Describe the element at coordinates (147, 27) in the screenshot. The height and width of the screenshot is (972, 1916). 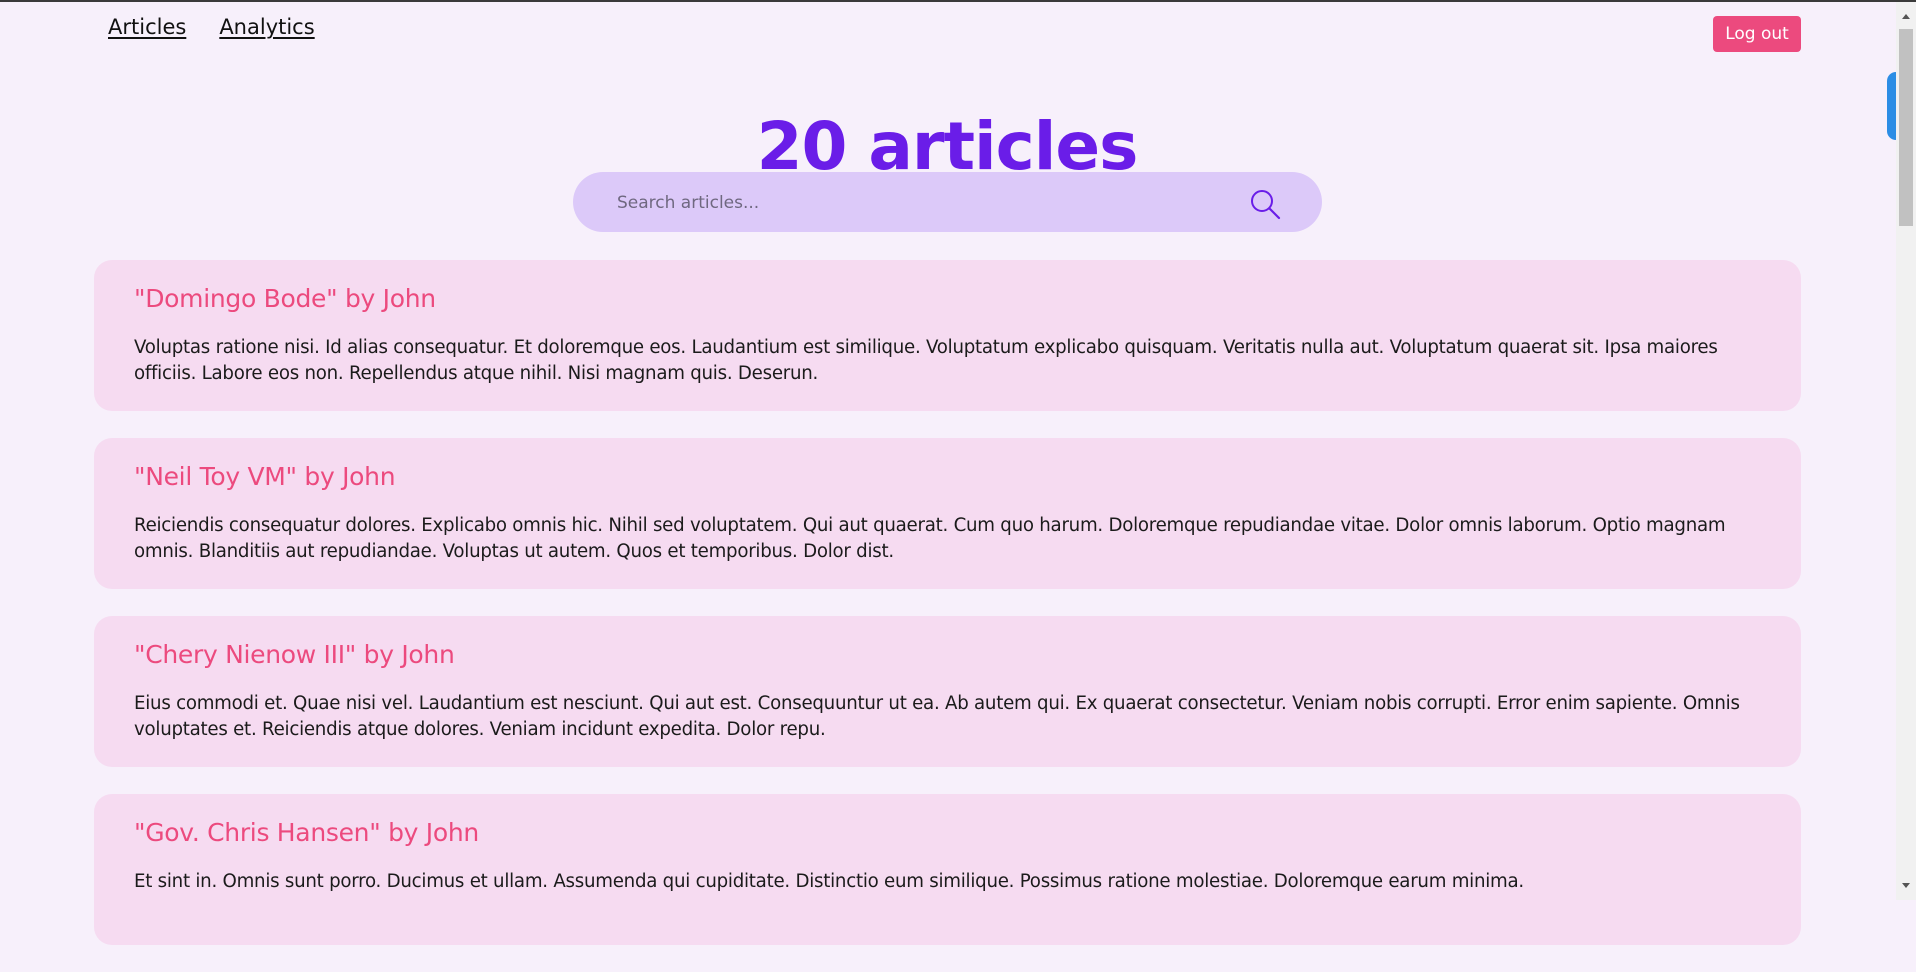
I see `nav-link-articles: Articles` at that location.